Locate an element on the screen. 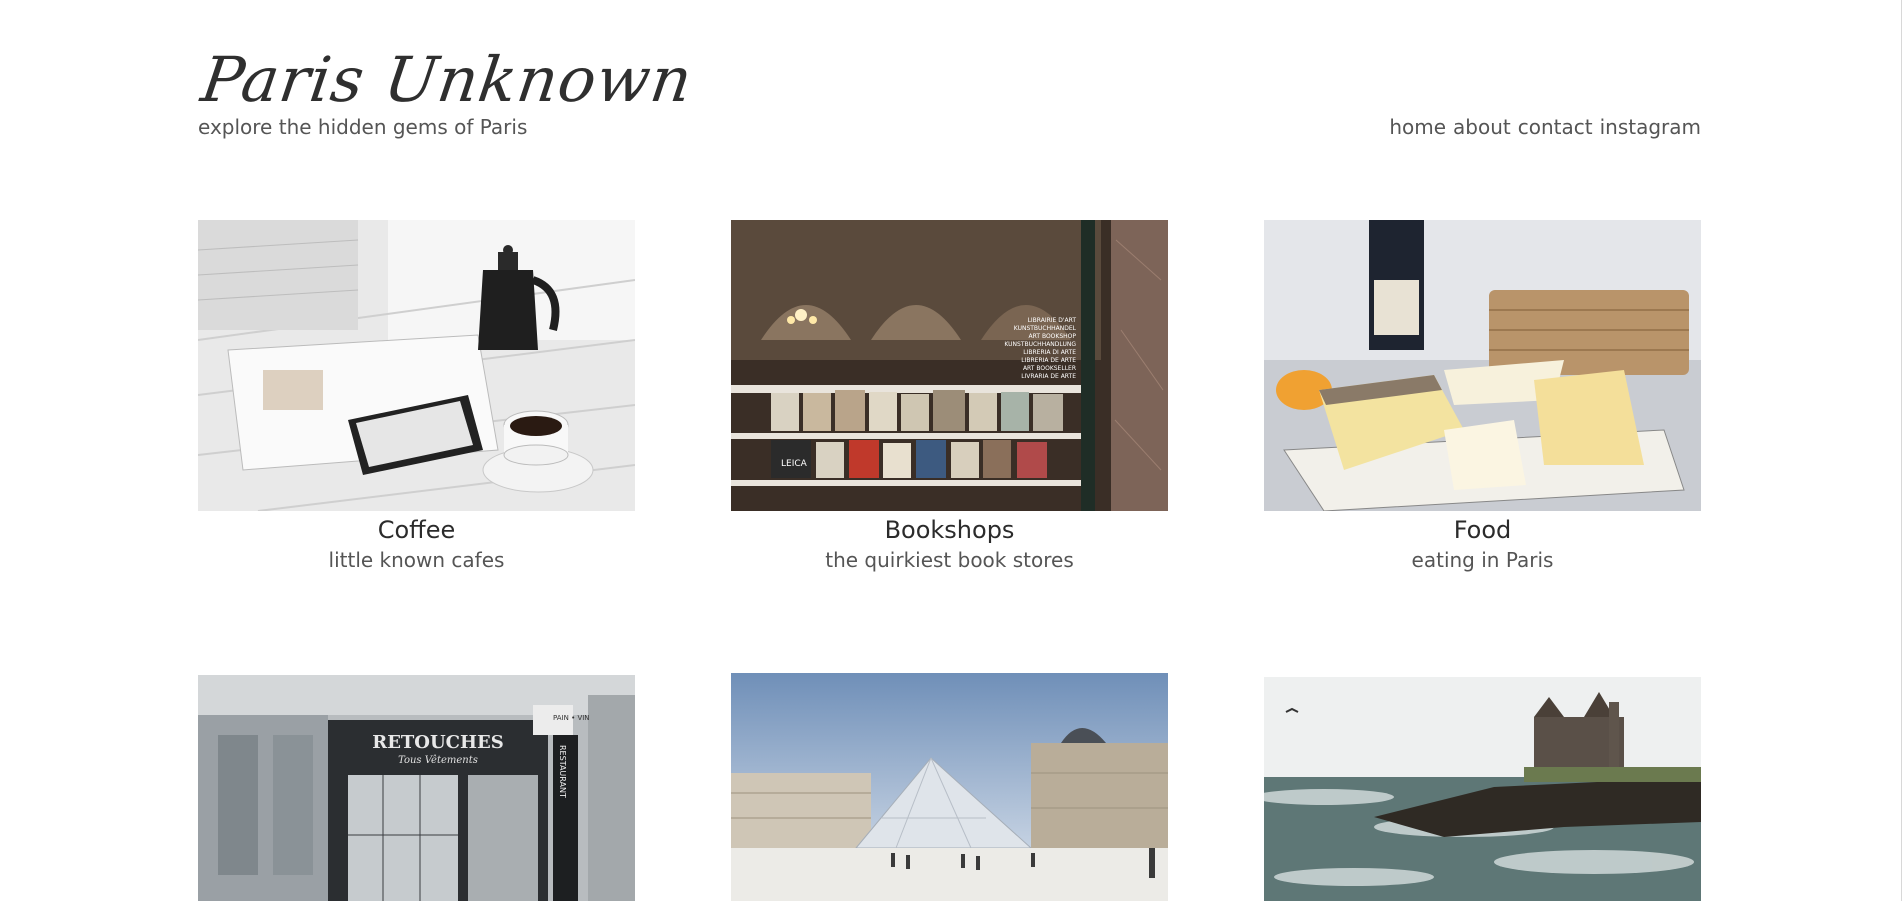 Image resolution: width=1903 pixels, height=901 pixels. card-subtitle: eating in Paris is located at coordinates (1482, 560).